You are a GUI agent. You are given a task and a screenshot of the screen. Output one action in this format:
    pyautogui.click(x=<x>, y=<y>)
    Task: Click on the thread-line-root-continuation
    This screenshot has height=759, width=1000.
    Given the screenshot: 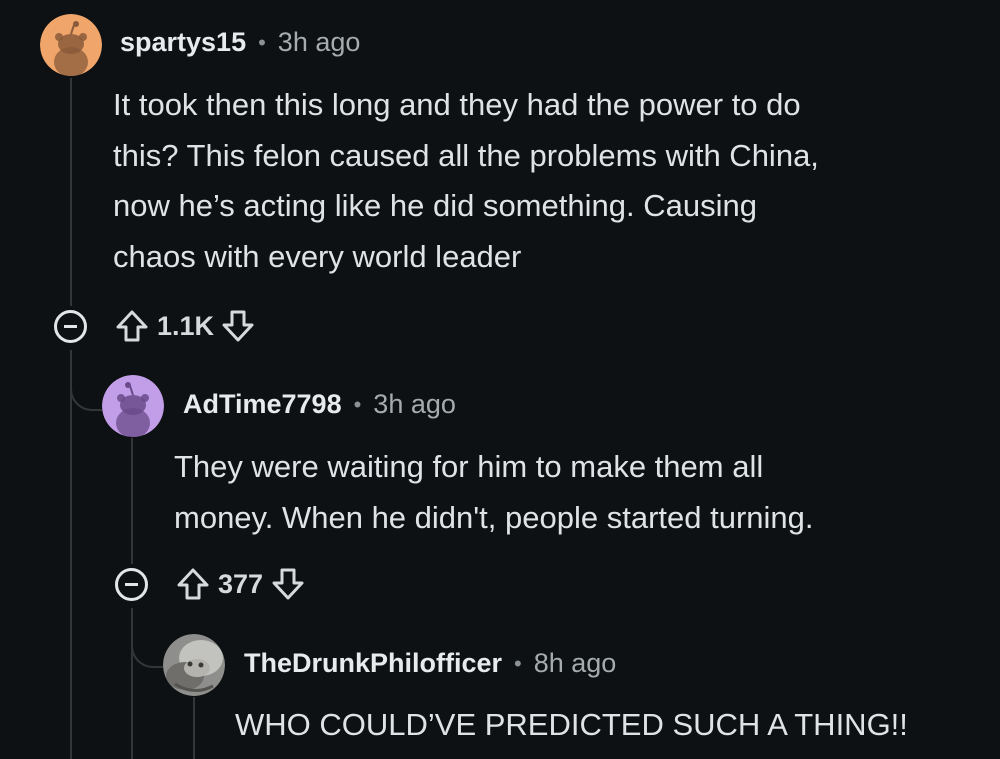 What is the action you would take?
    pyautogui.click(x=71, y=554)
    